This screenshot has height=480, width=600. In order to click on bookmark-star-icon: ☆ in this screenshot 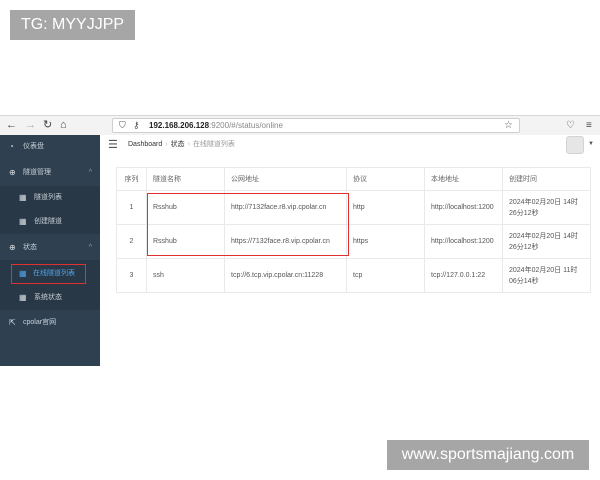, I will do `click(508, 125)`.